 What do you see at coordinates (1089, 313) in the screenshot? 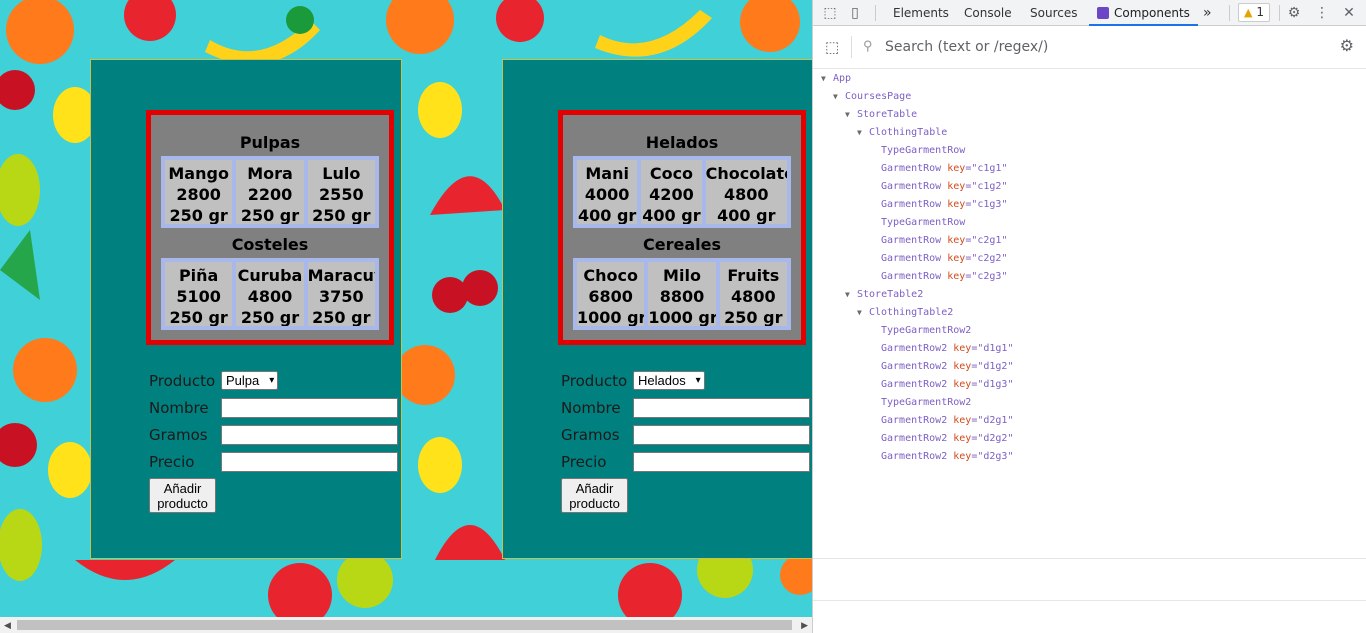
I see `tree-node: ▼ ClothingTable2` at bounding box center [1089, 313].